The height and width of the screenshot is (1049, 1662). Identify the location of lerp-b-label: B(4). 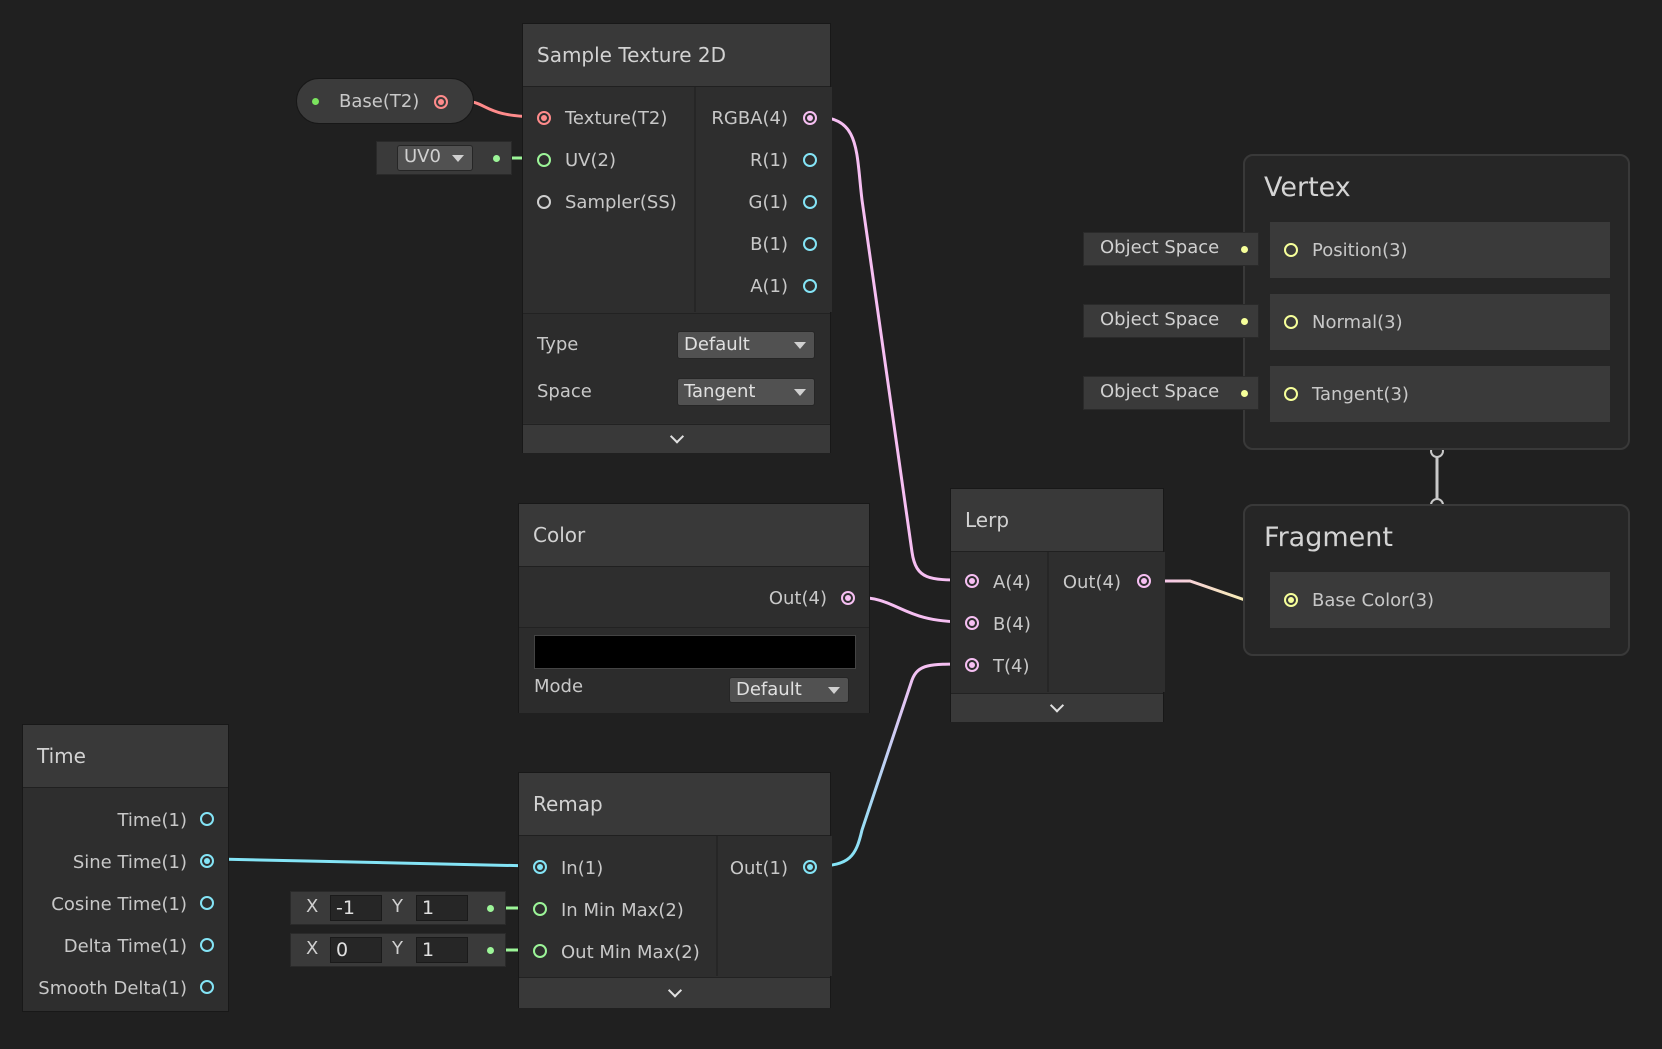
(1012, 624).